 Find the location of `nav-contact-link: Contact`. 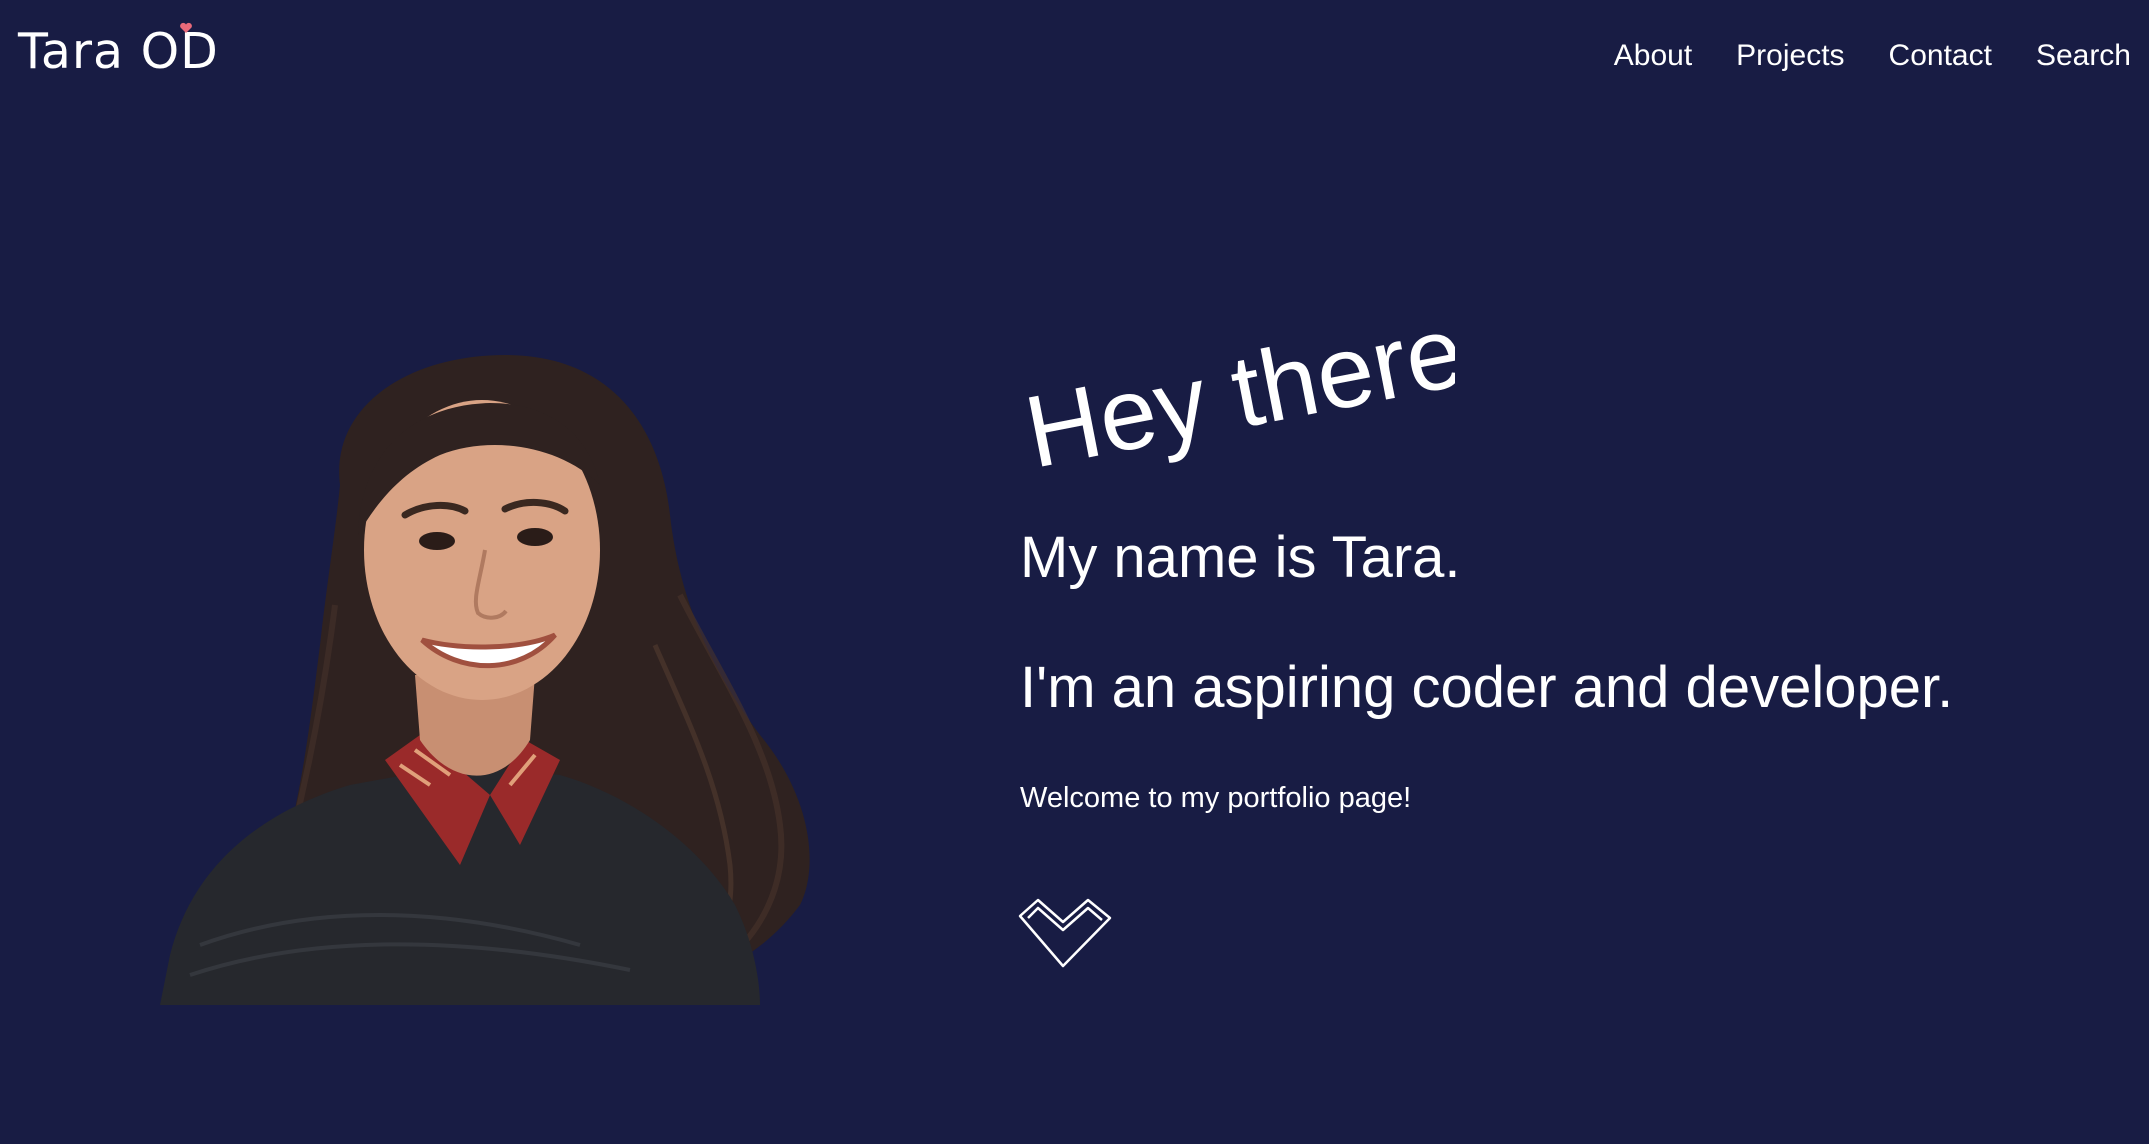

nav-contact-link: Contact is located at coordinates (1940, 56).